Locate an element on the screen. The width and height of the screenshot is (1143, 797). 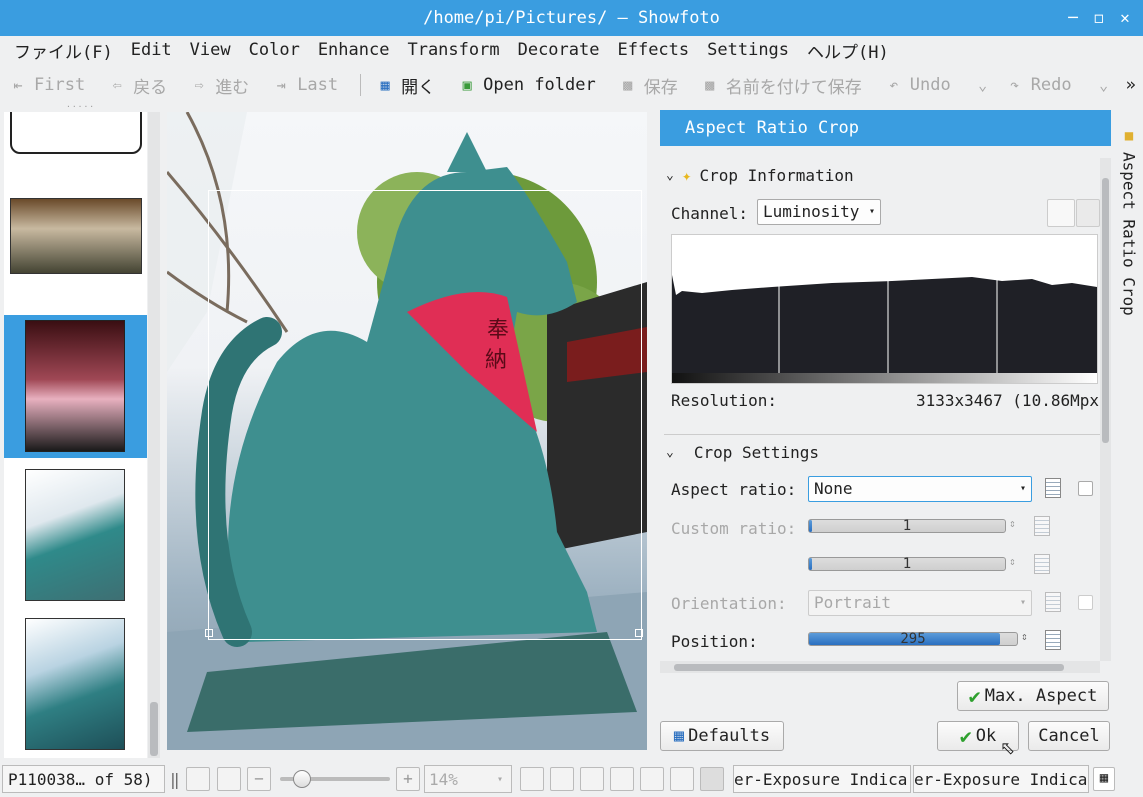
menu-help: ヘルプ(H) is located at coordinates (848, 50).